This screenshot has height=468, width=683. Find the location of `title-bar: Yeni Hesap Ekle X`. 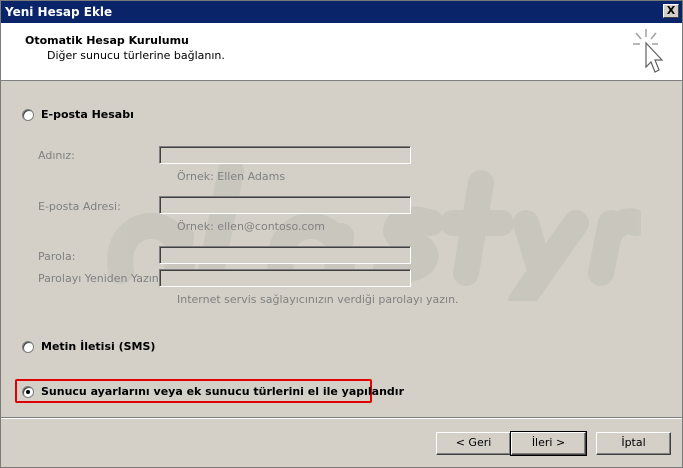

title-bar: Yeni Hesap Ekle X is located at coordinates (341, 12).